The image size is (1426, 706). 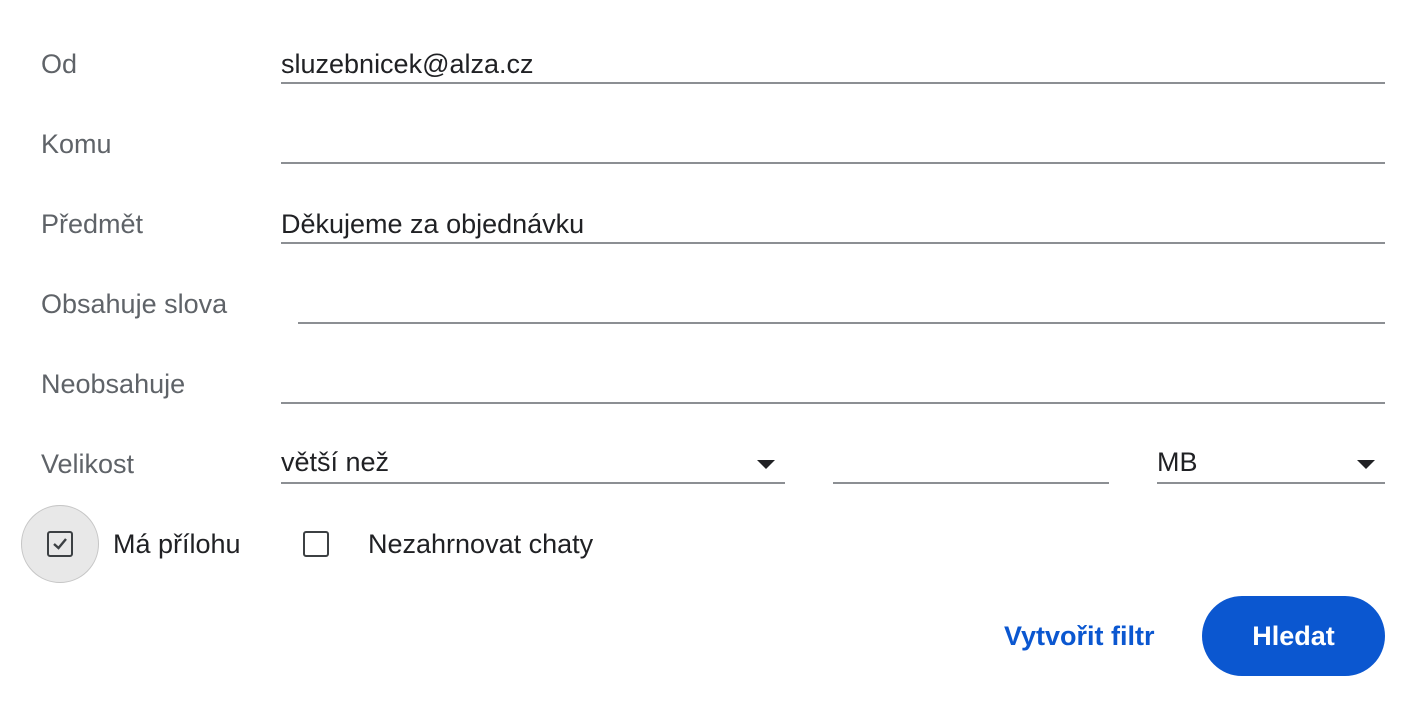 What do you see at coordinates (177, 544) in the screenshot?
I see `has-attachment-label: Má přílohu` at bounding box center [177, 544].